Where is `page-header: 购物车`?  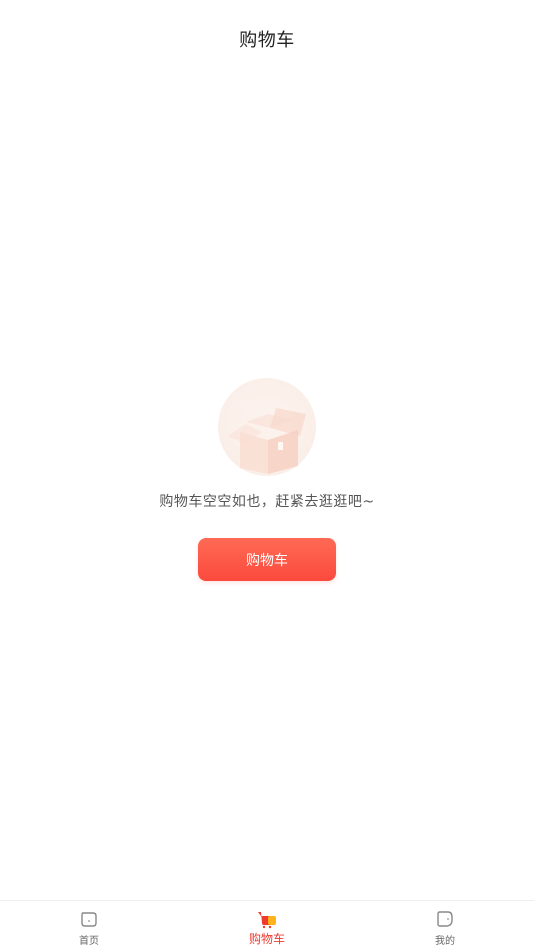 page-header: 购物车 is located at coordinates (267, 39).